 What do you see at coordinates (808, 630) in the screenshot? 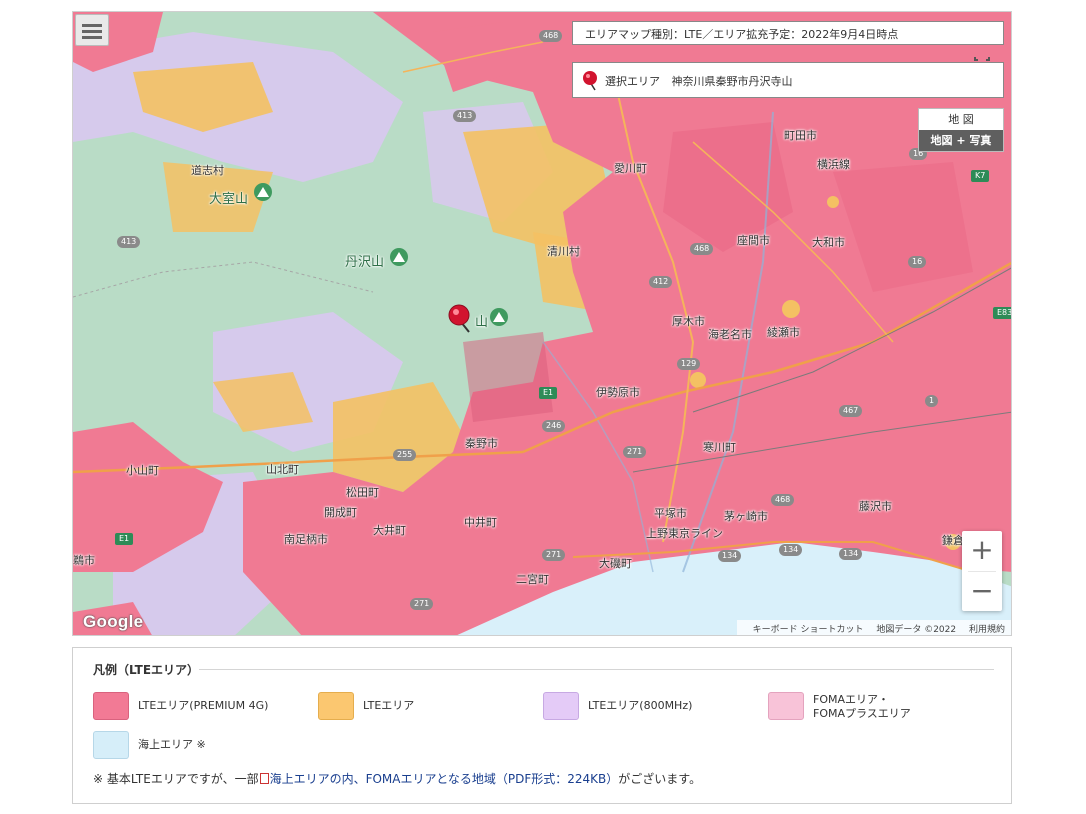
I see `keyboard-shortcuts-link: キーボード ショートカット` at bounding box center [808, 630].